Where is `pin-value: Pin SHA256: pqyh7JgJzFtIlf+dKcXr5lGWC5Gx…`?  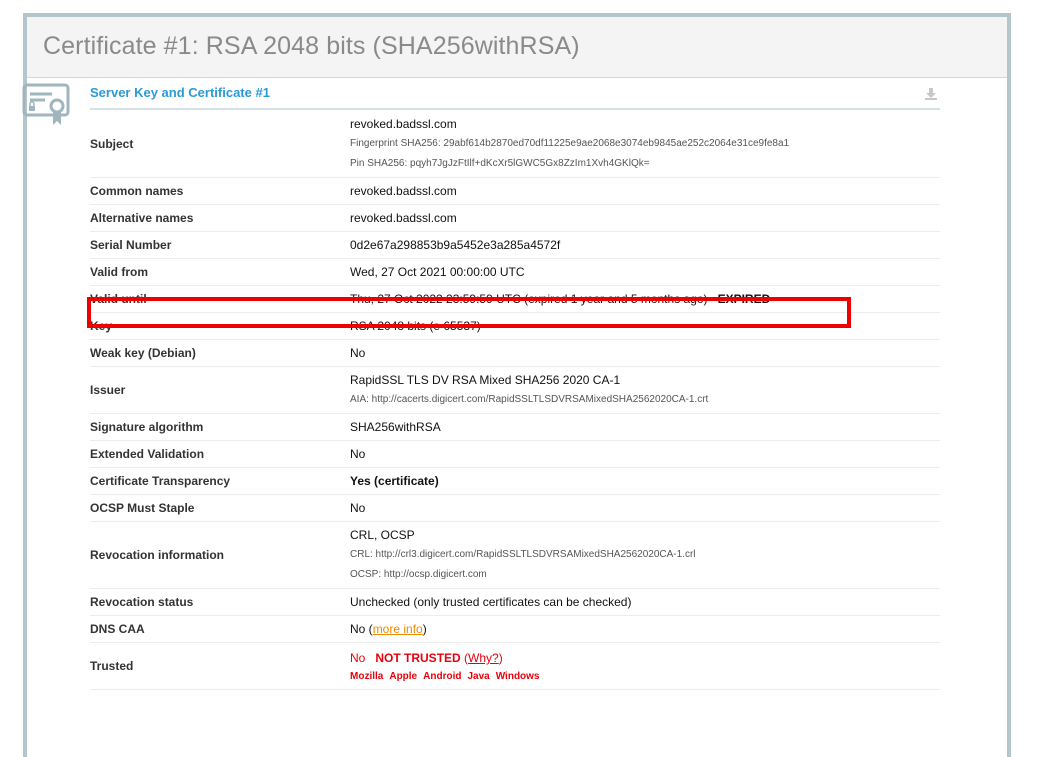
pin-value: Pin SHA256: pqyh7JgJzFtIlf+dKcXr5lGWC5Gx… is located at coordinates (500, 163).